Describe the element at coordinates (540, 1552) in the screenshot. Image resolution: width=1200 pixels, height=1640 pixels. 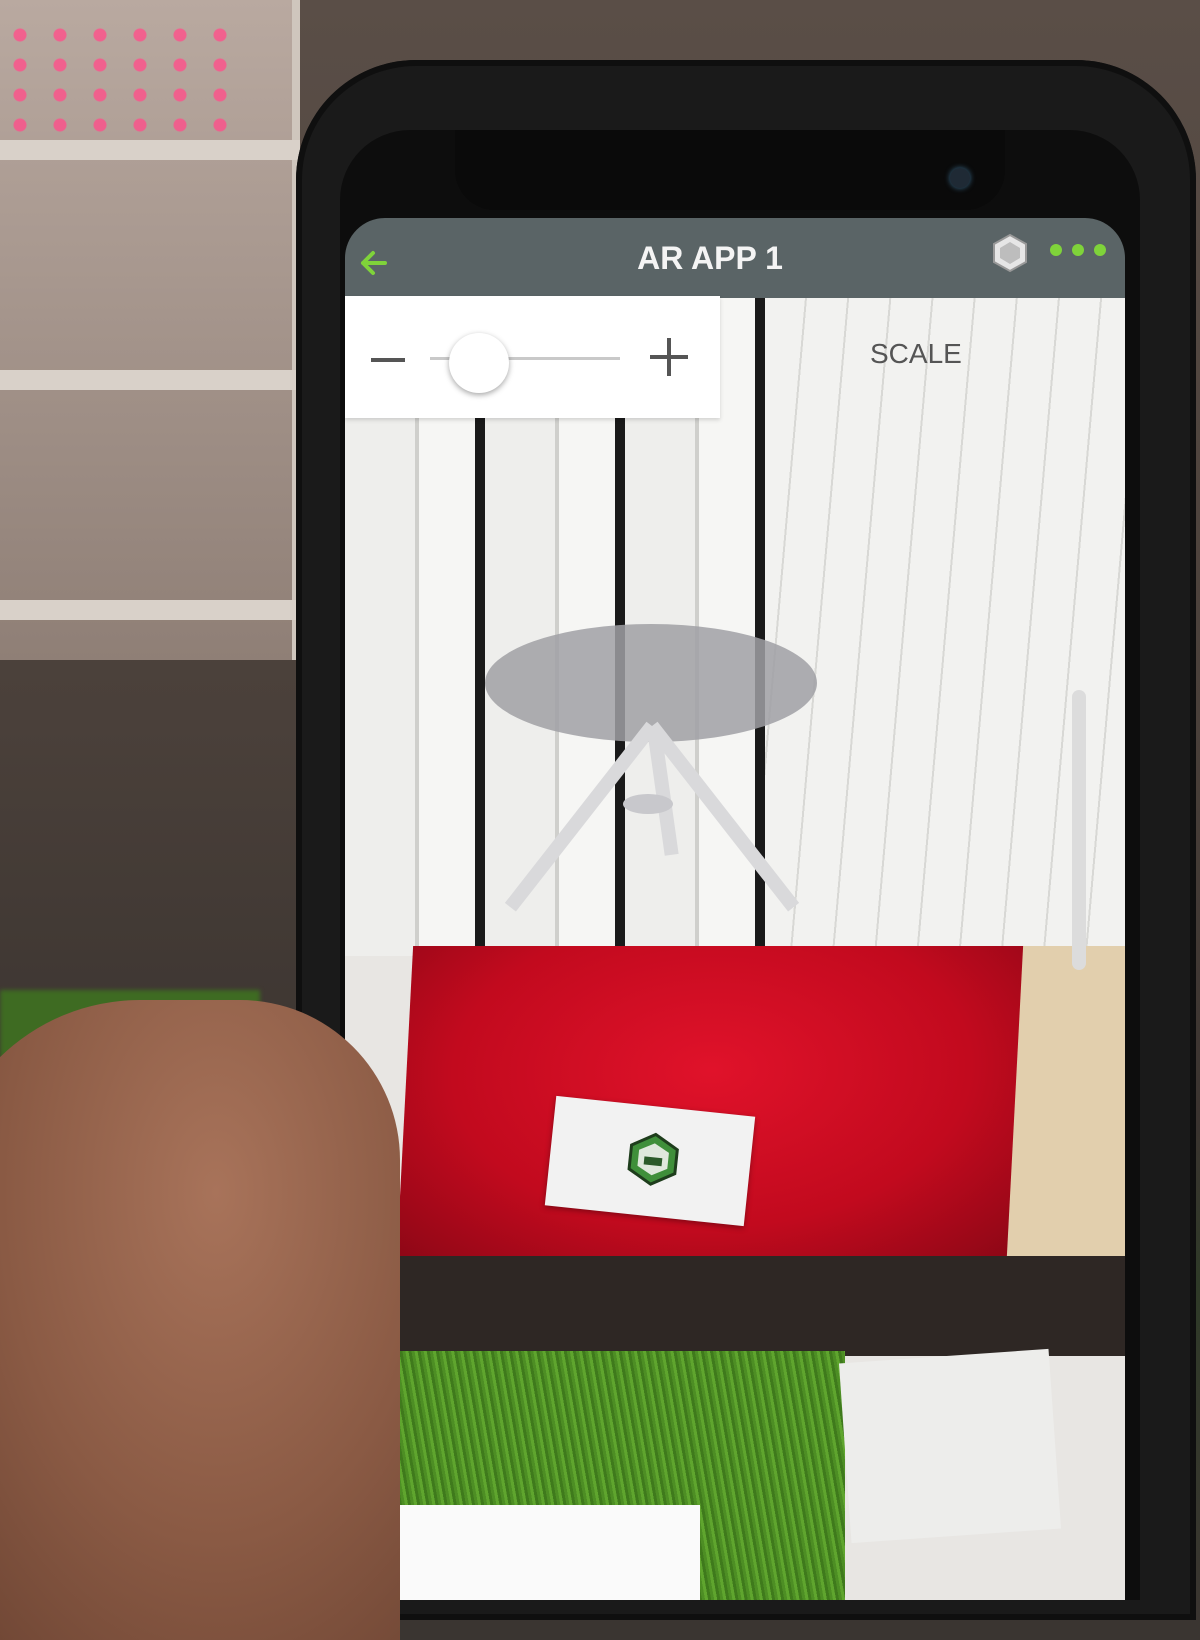
I see `bottom-panel` at that location.